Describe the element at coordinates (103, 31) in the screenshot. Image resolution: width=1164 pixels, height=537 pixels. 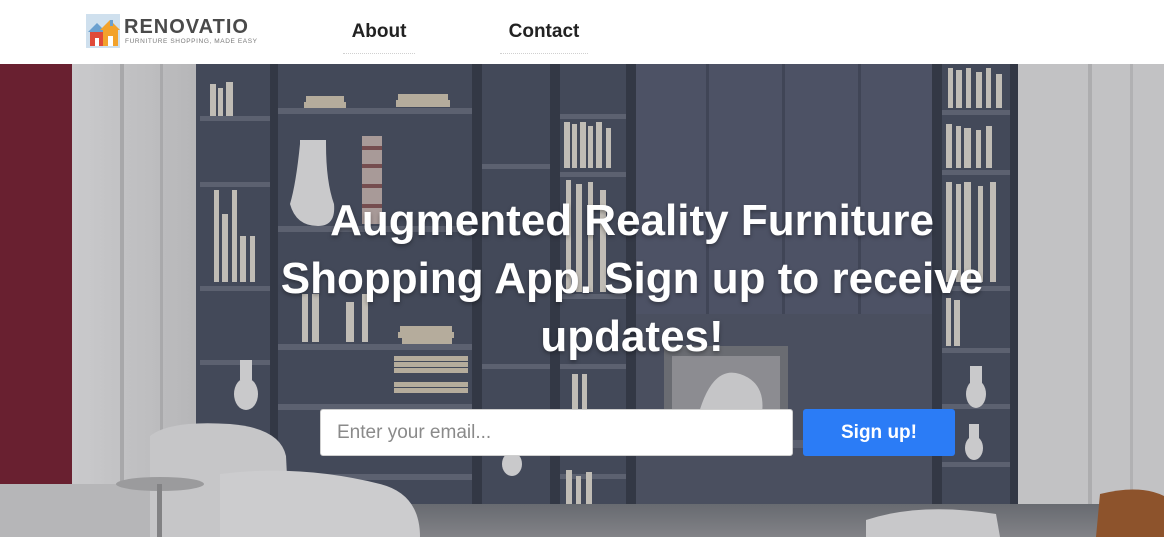
I see `house-icon` at that location.